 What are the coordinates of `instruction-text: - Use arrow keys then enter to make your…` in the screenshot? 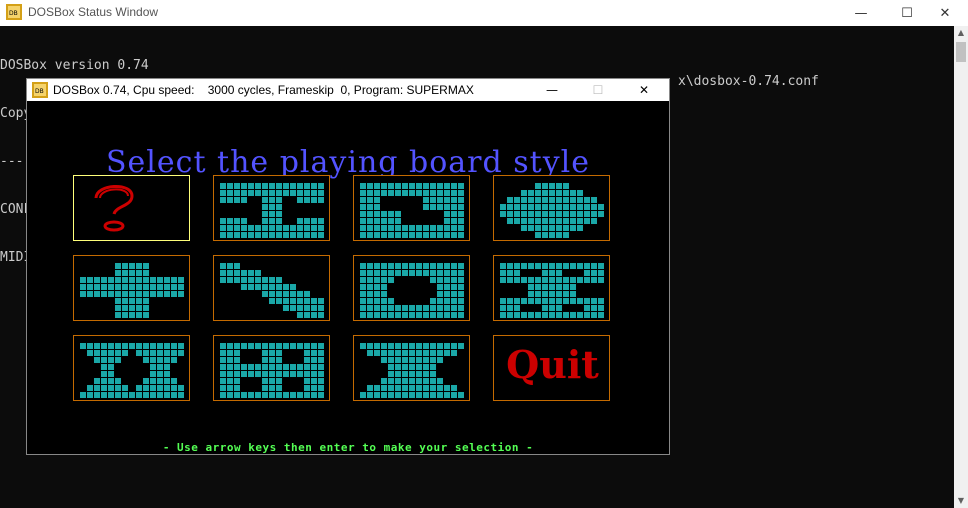 It's located at (348, 447).